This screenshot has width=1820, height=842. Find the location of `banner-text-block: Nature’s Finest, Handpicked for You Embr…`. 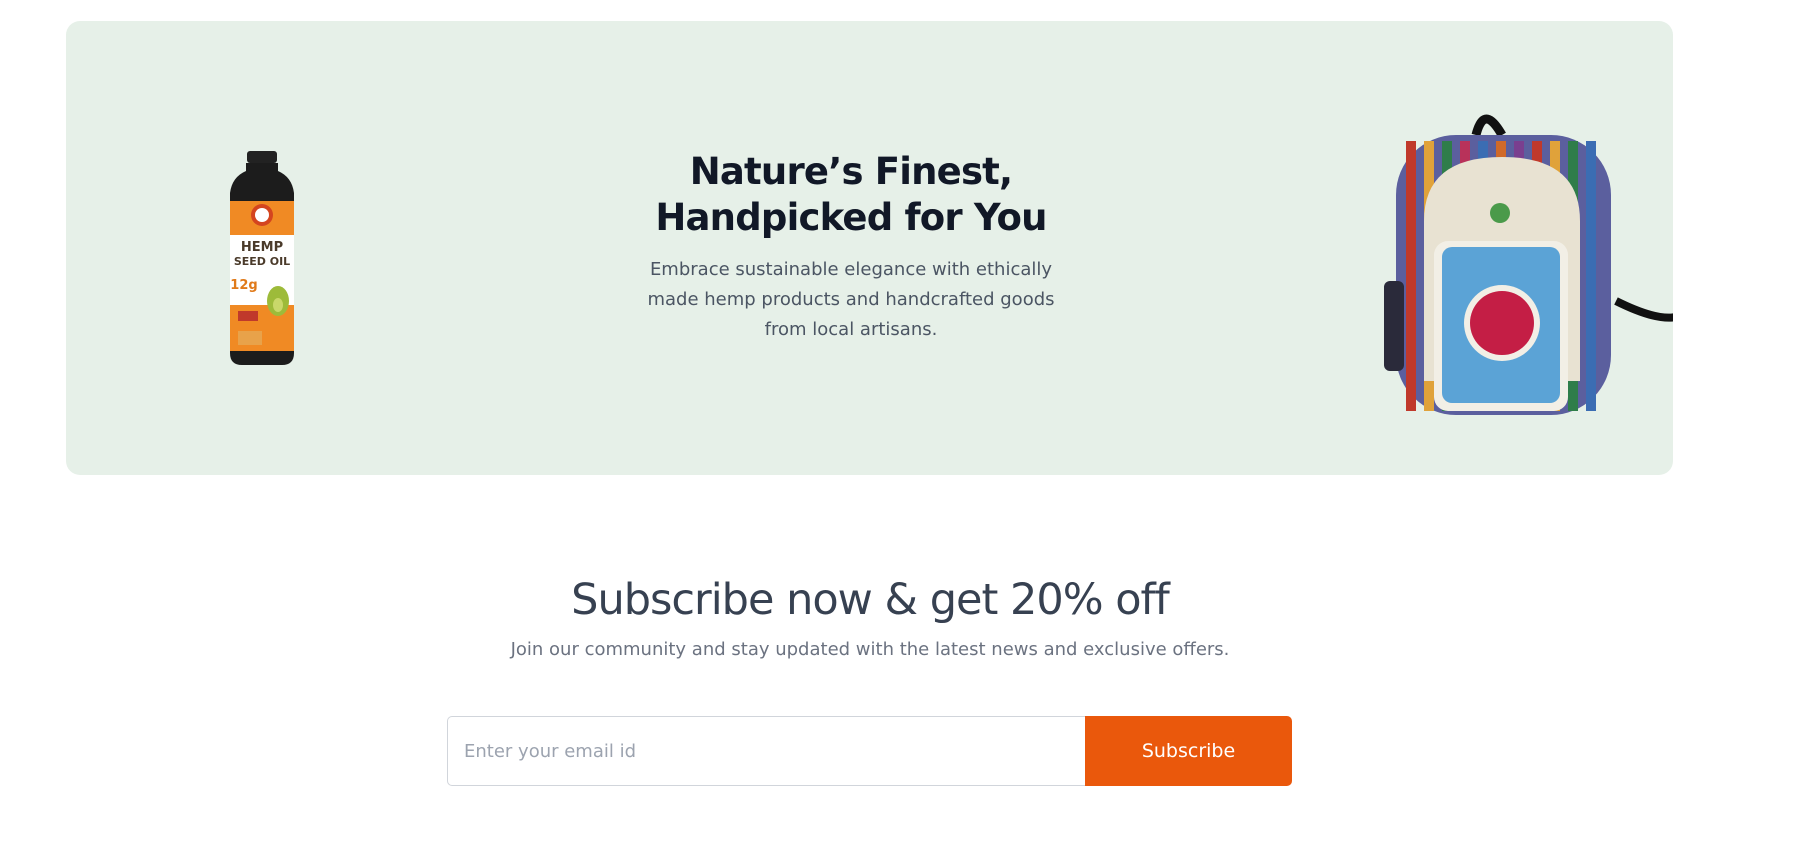

banner-text-block: Nature’s Finest, Handpicked for You Embr… is located at coordinates (851, 247).